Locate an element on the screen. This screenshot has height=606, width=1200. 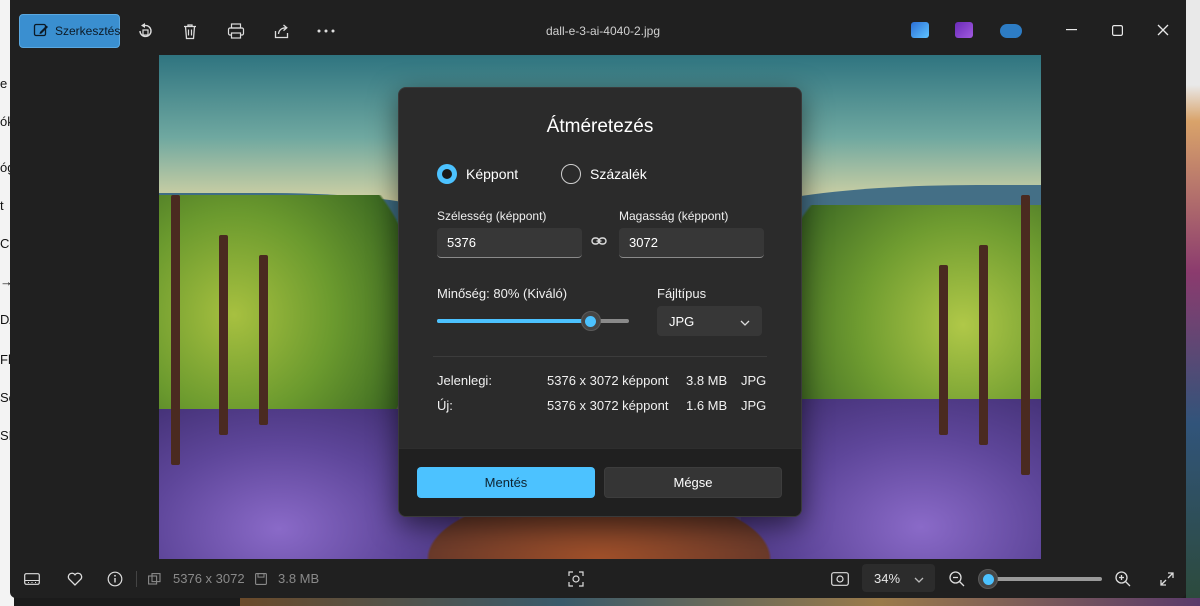
link-aspect-ratio-icon is located at coordinates (599, 243).